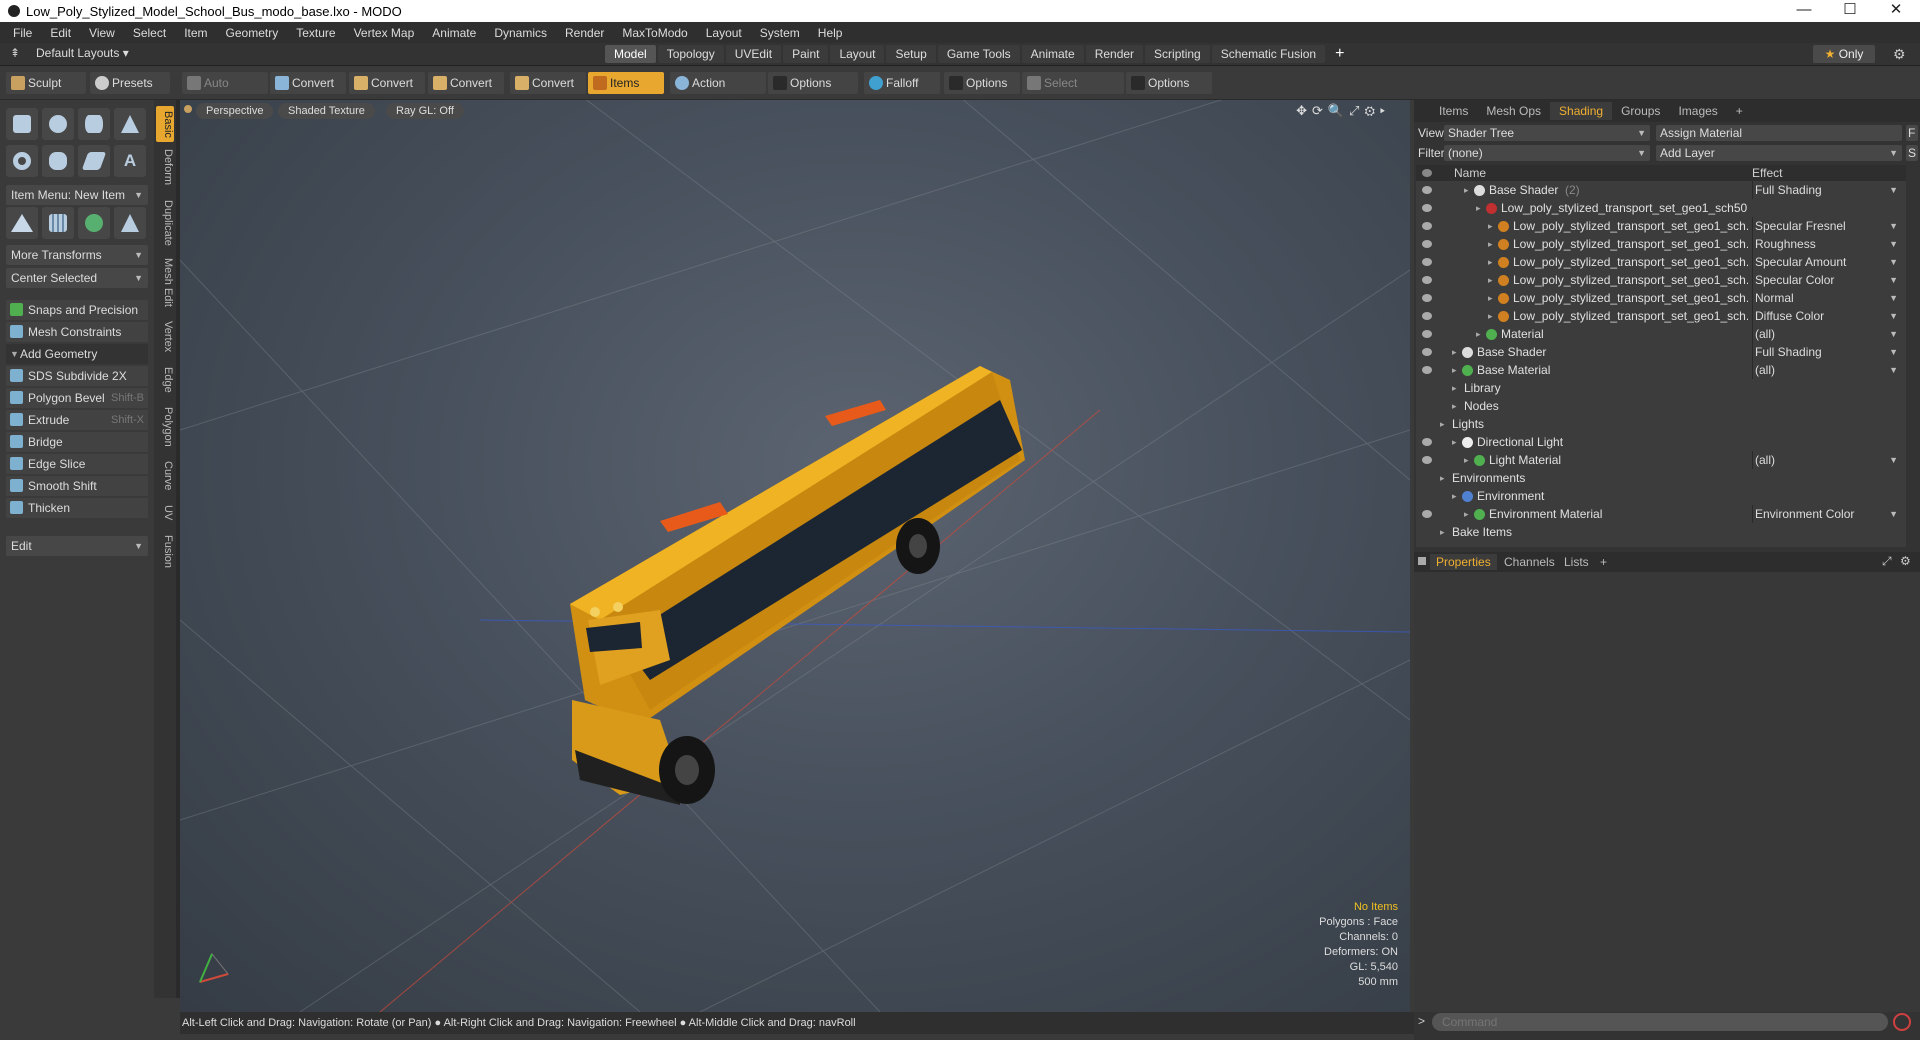 This screenshot has width=1920, height=1040. I want to click on cone-icon, so click(130, 124).